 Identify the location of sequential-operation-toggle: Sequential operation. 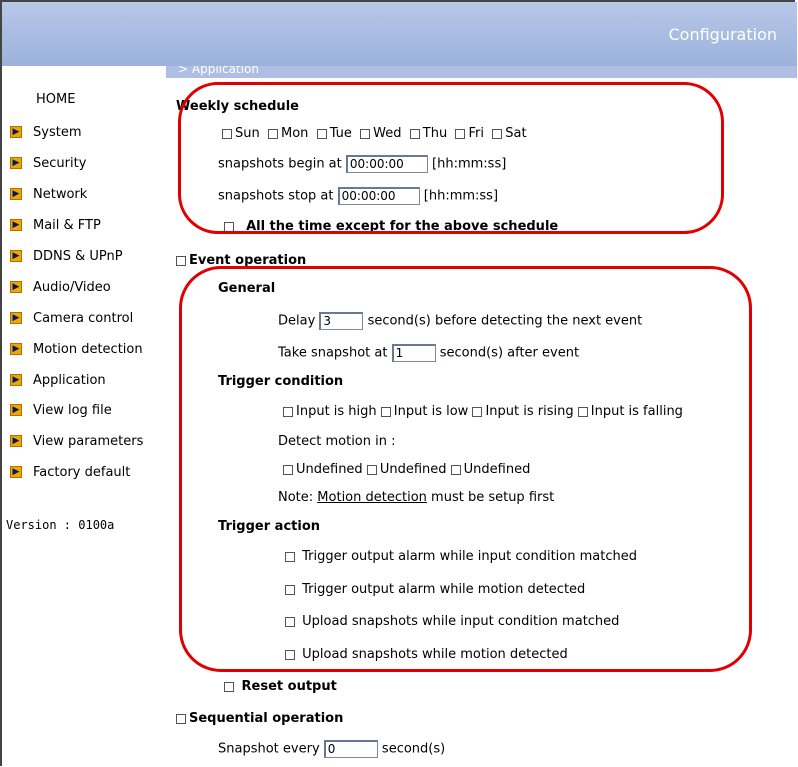
(259, 718).